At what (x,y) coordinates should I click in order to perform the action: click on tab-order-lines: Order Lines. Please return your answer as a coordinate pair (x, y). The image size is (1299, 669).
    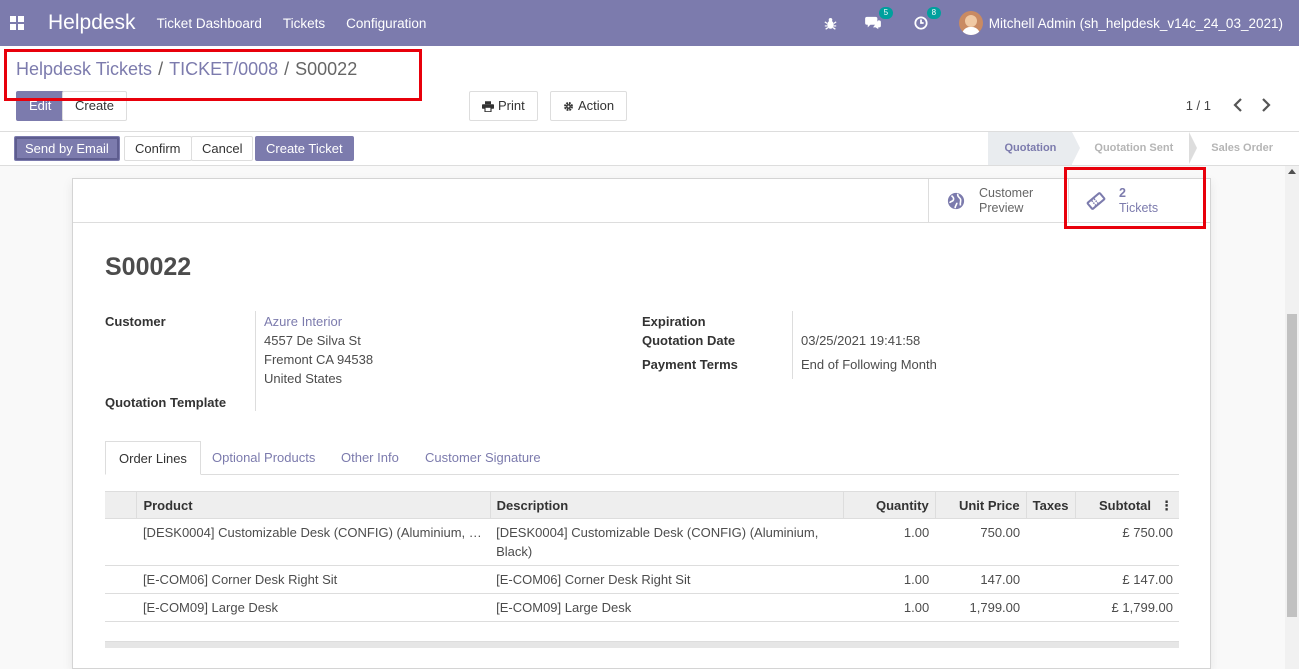
    Looking at the image, I should click on (153, 458).